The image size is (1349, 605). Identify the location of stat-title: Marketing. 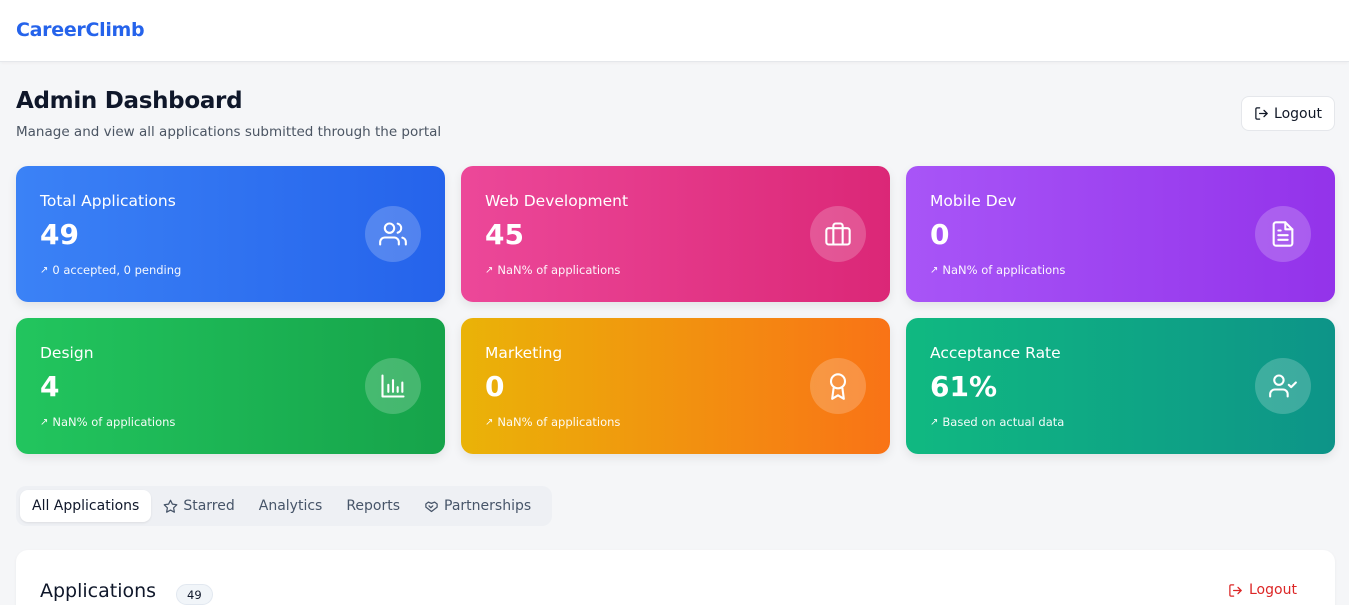
(524, 353).